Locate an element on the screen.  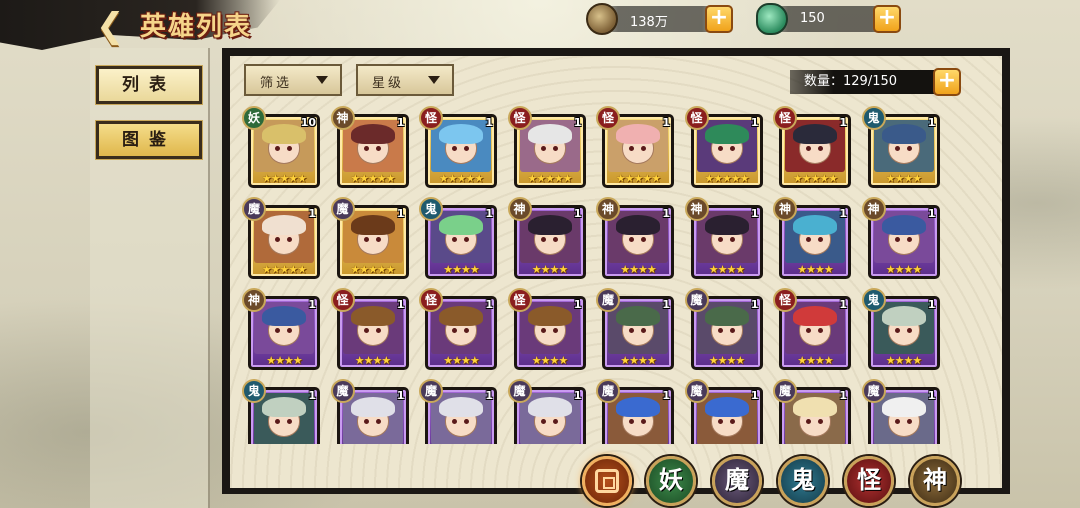
add-jade-button: + is located at coordinates (887, 19).